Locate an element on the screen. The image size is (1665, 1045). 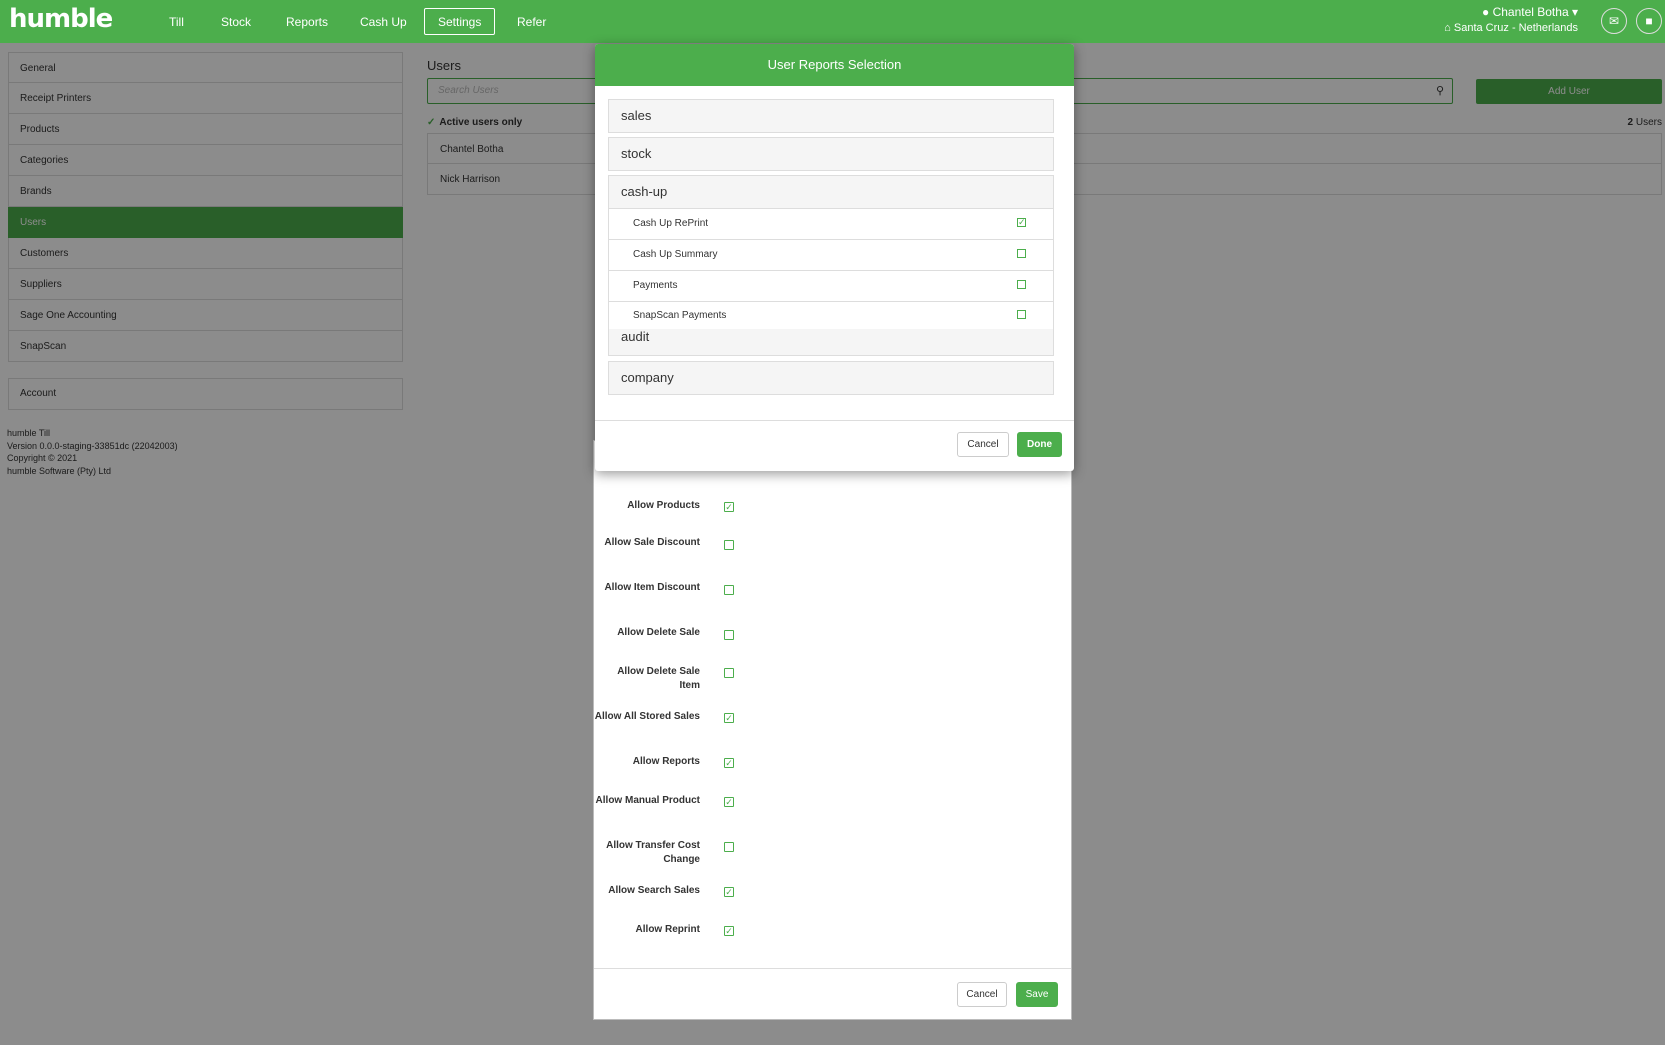
report-group-stock: stock is located at coordinates (831, 154).